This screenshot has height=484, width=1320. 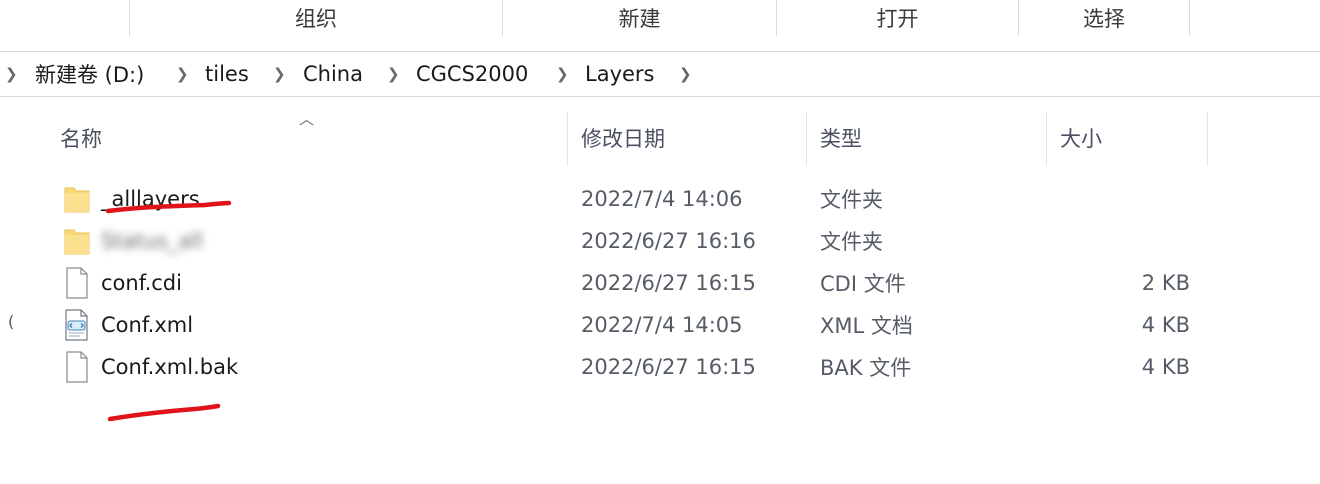 I want to click on ribbon-group-organize: 组织, so click(x=316, y=18).